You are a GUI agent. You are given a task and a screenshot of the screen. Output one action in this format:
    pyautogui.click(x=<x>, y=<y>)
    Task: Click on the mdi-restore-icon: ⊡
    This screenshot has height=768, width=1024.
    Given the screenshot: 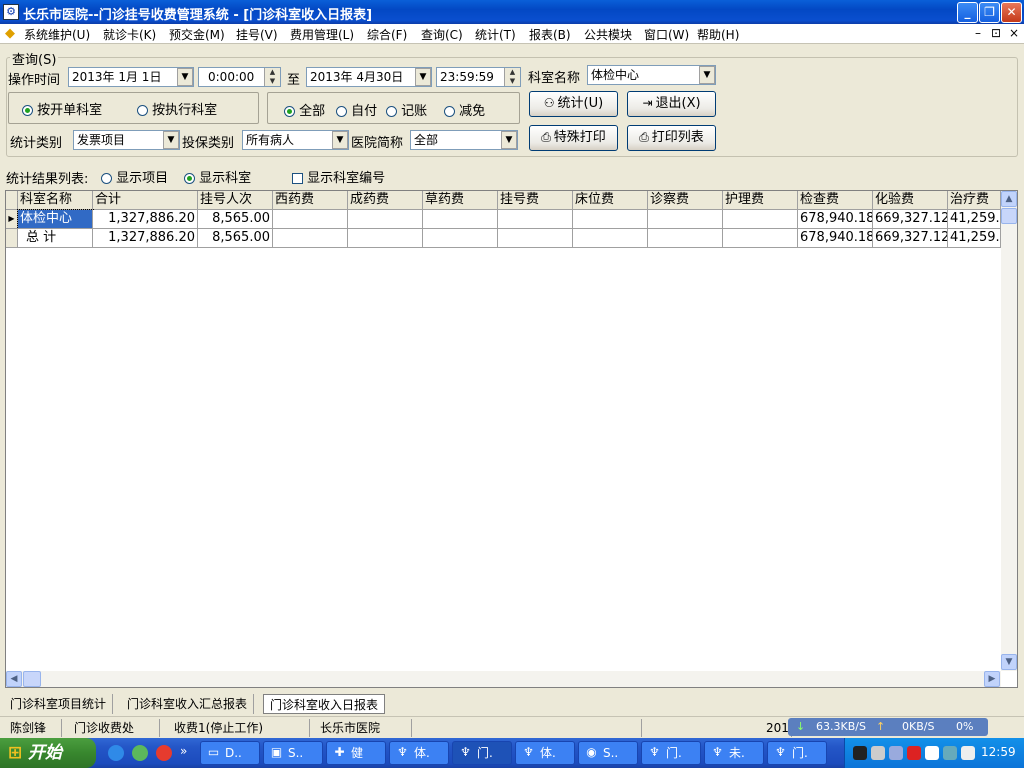 What is the action you would take?
    pyautogui.click(x=996, y=33)
    